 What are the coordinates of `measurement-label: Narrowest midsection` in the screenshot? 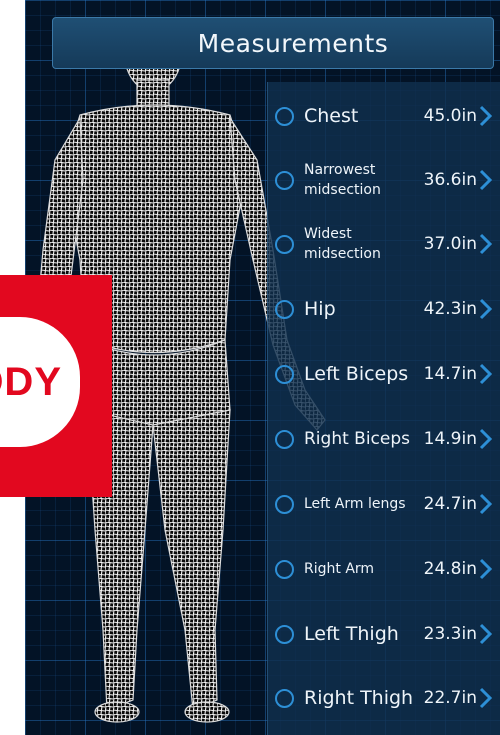 It's located at (342, 180).